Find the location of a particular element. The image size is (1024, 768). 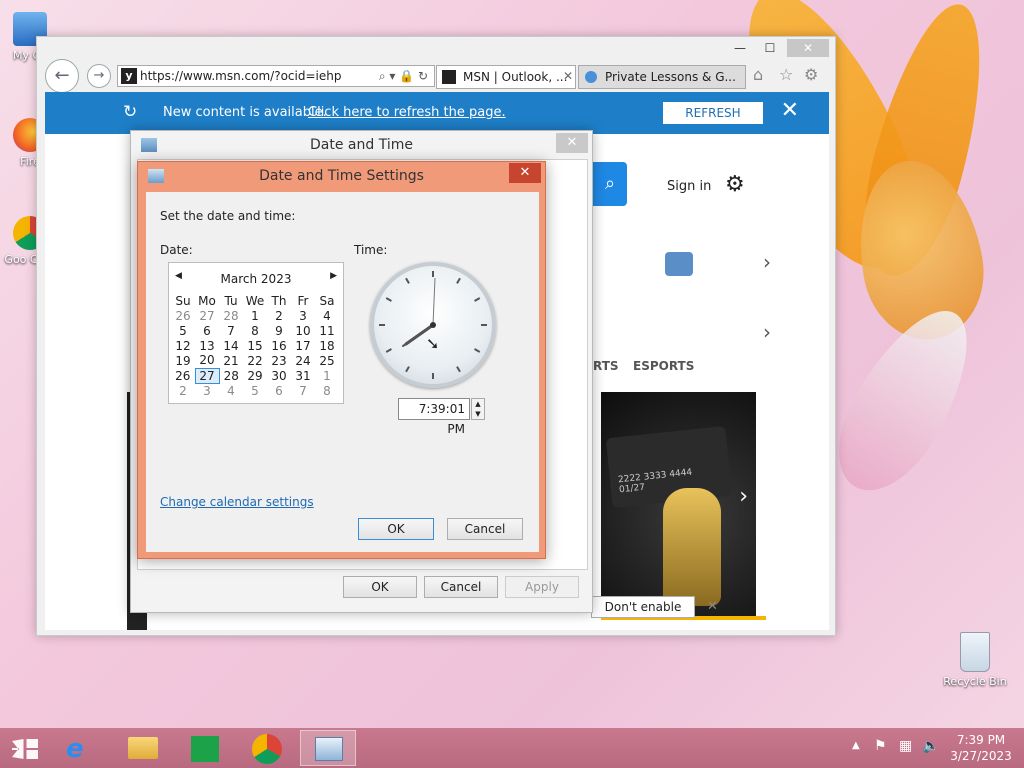

taskbar-chrome is located at coordinates (266, 748).